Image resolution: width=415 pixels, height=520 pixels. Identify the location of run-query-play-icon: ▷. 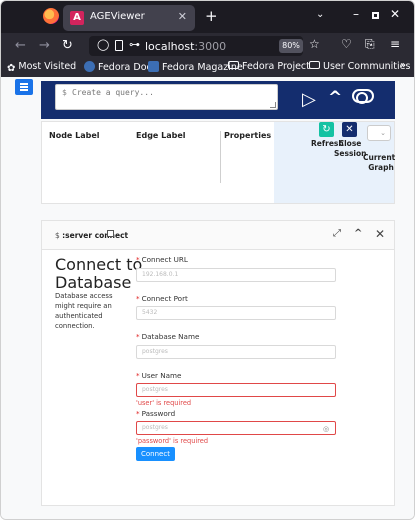
(309, 99).